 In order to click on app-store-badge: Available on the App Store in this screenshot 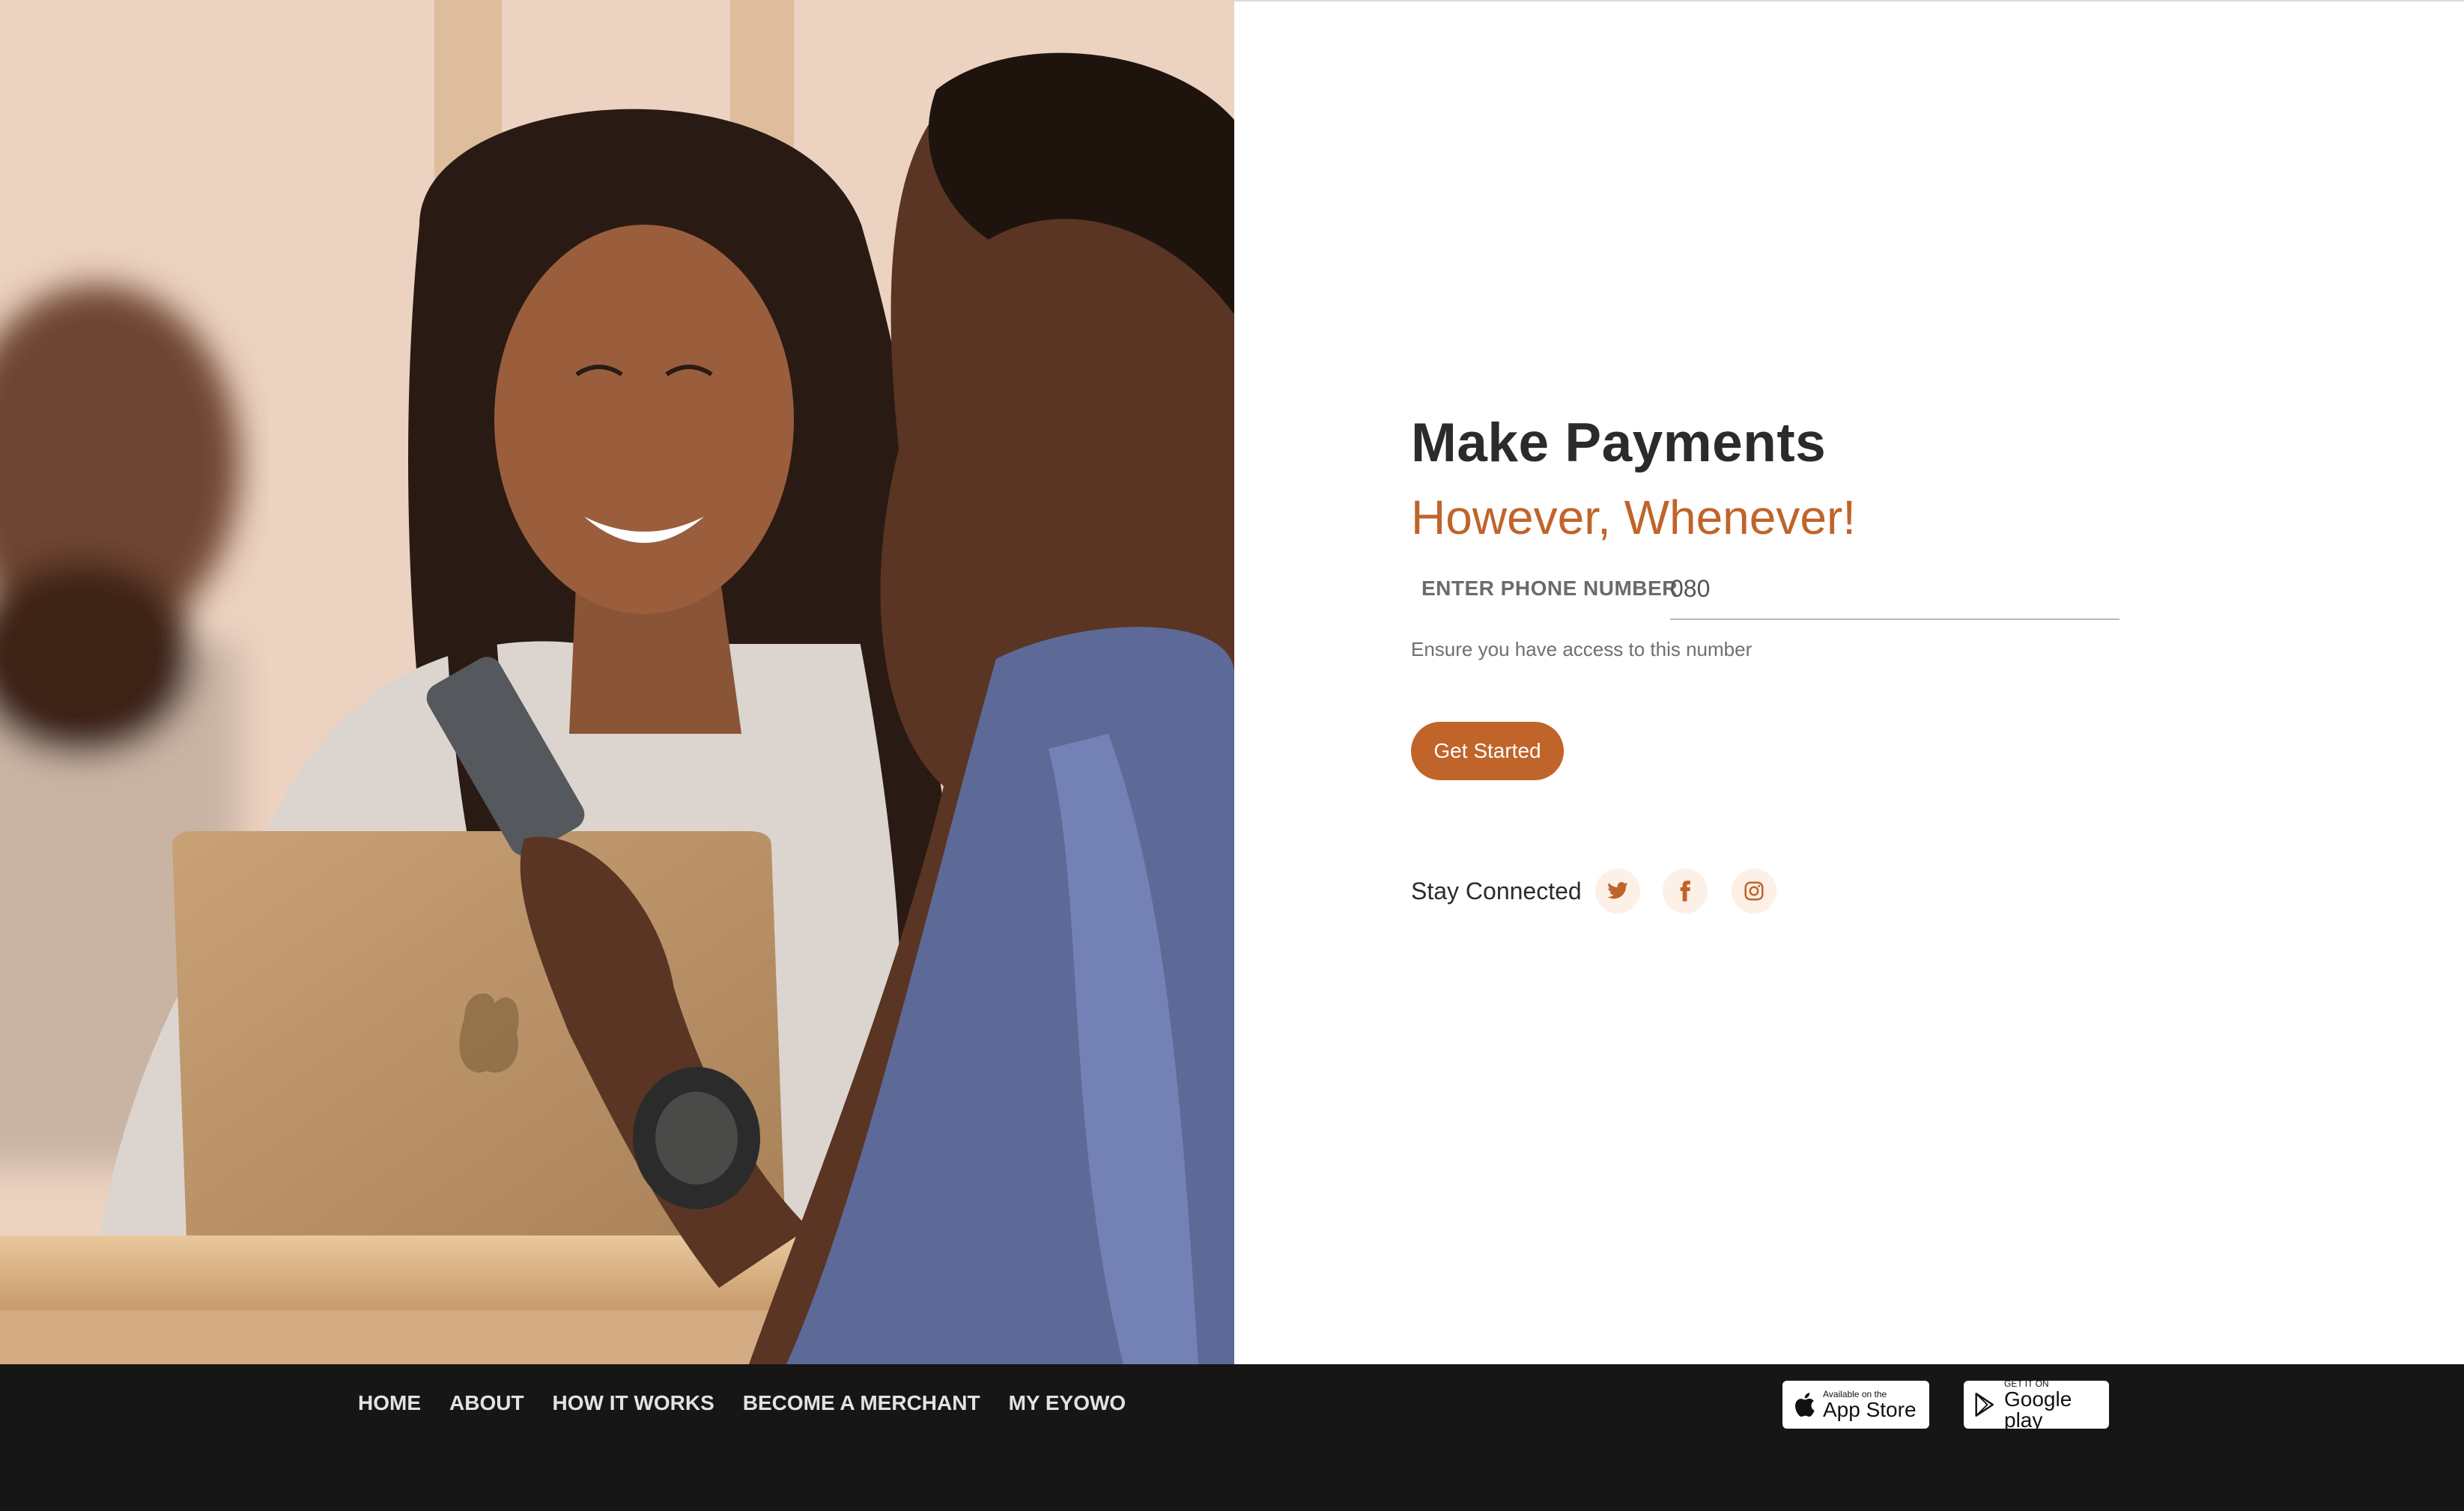, I will do `click(1855, 1405)`.